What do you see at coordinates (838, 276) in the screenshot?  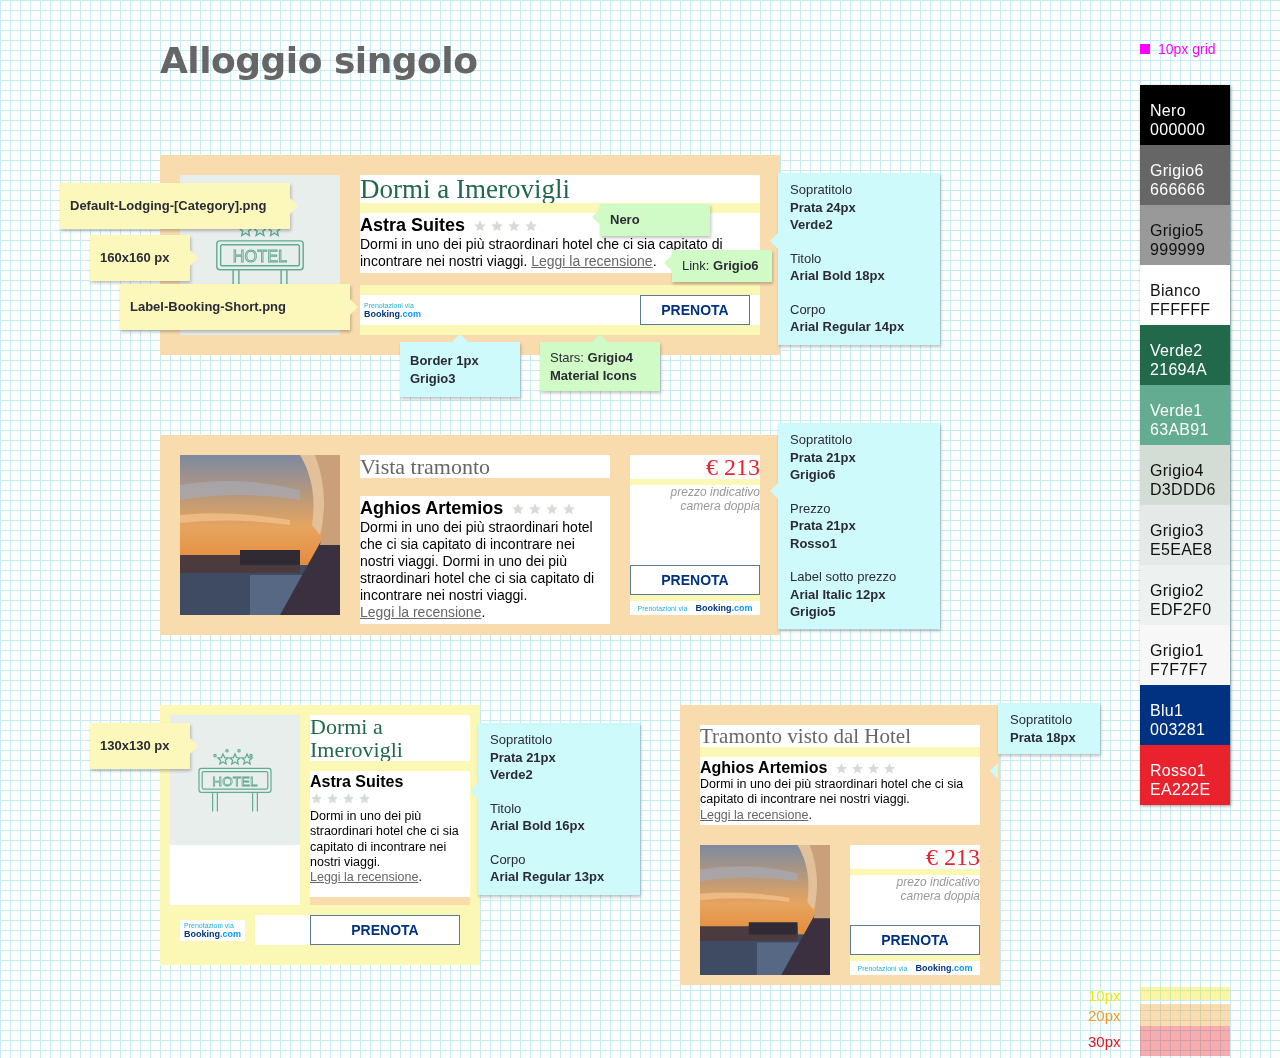 I see `spec-value: Arial Bold 18px` at bounding box center [838, 276].